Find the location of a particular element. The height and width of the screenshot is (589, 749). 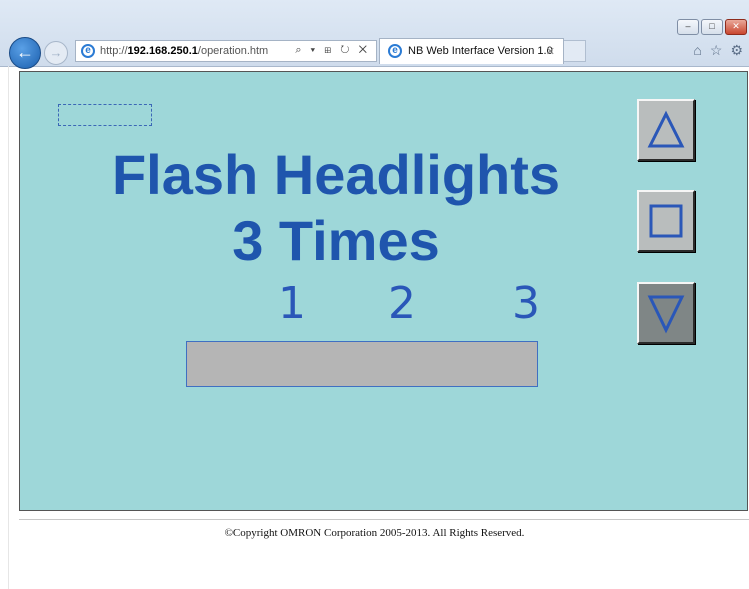

browser-toolbar: ⌂ ☆ ⚙ is located at coordinates (718, 50).